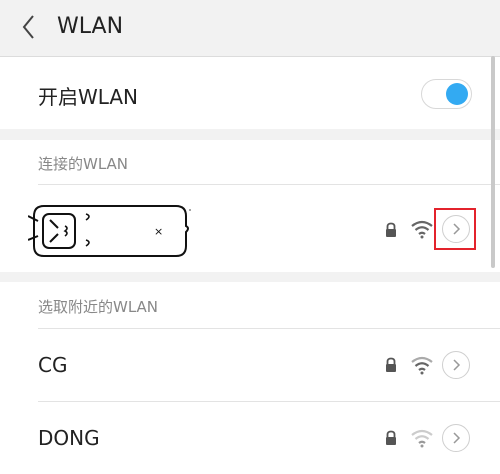 The height and width of the screenshot is (474, 500). Describe the element at coordinates (88, 97) in the screenshot. I see `wlan-toggle-label: 开启WLAN` at that location.